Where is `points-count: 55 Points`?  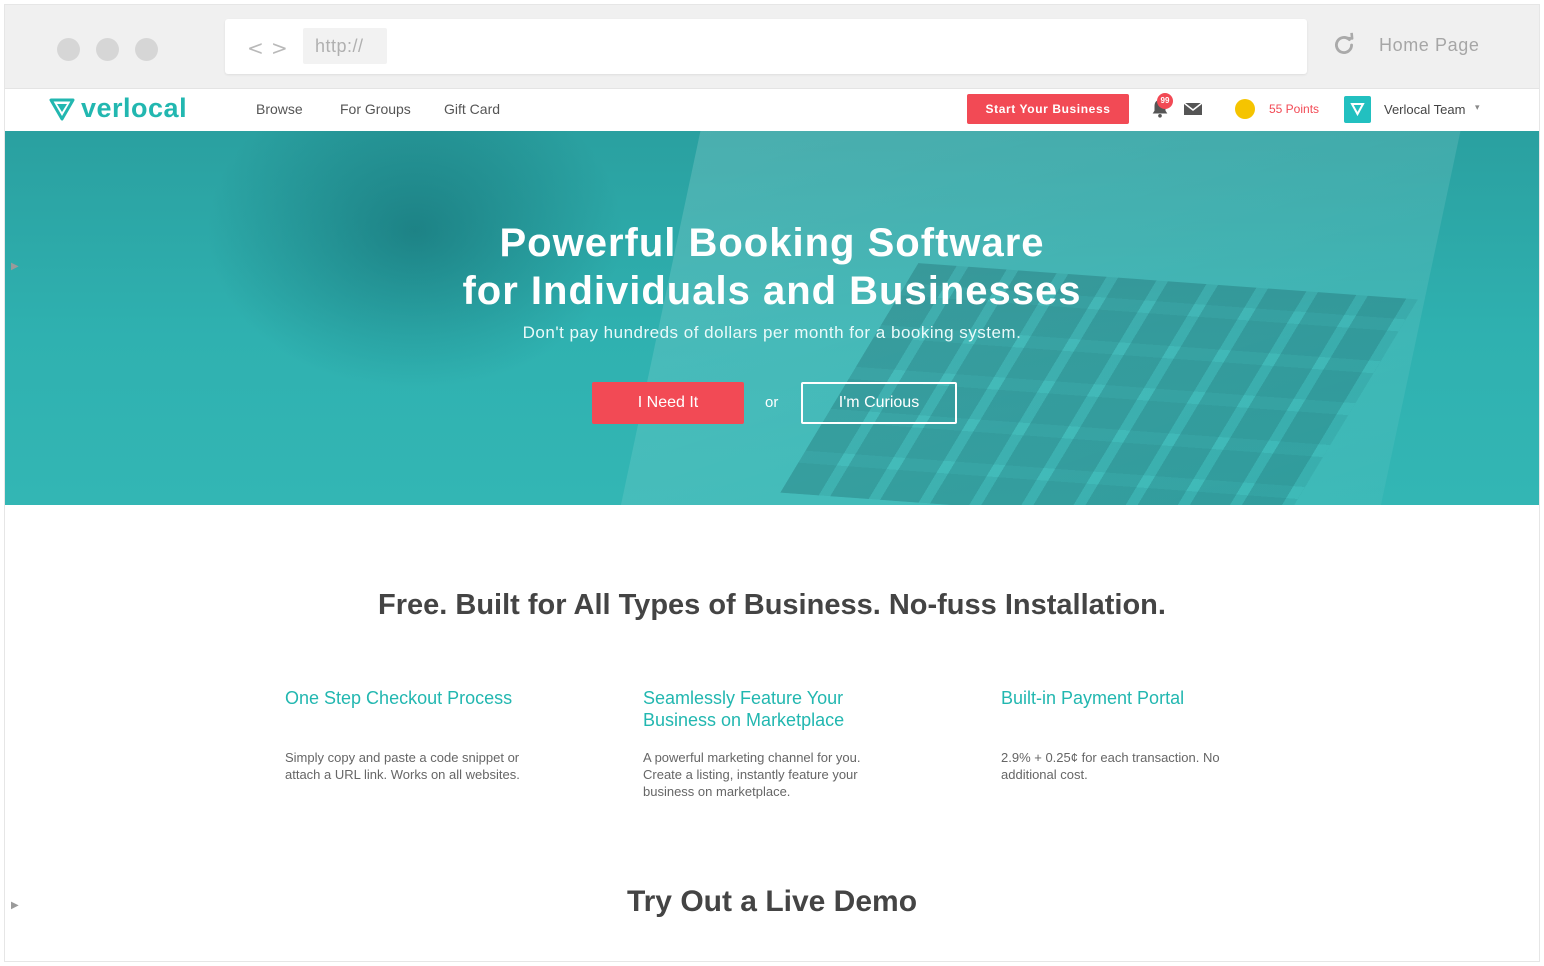
points-count: 55 Points is located at coordinates (1294, 109).